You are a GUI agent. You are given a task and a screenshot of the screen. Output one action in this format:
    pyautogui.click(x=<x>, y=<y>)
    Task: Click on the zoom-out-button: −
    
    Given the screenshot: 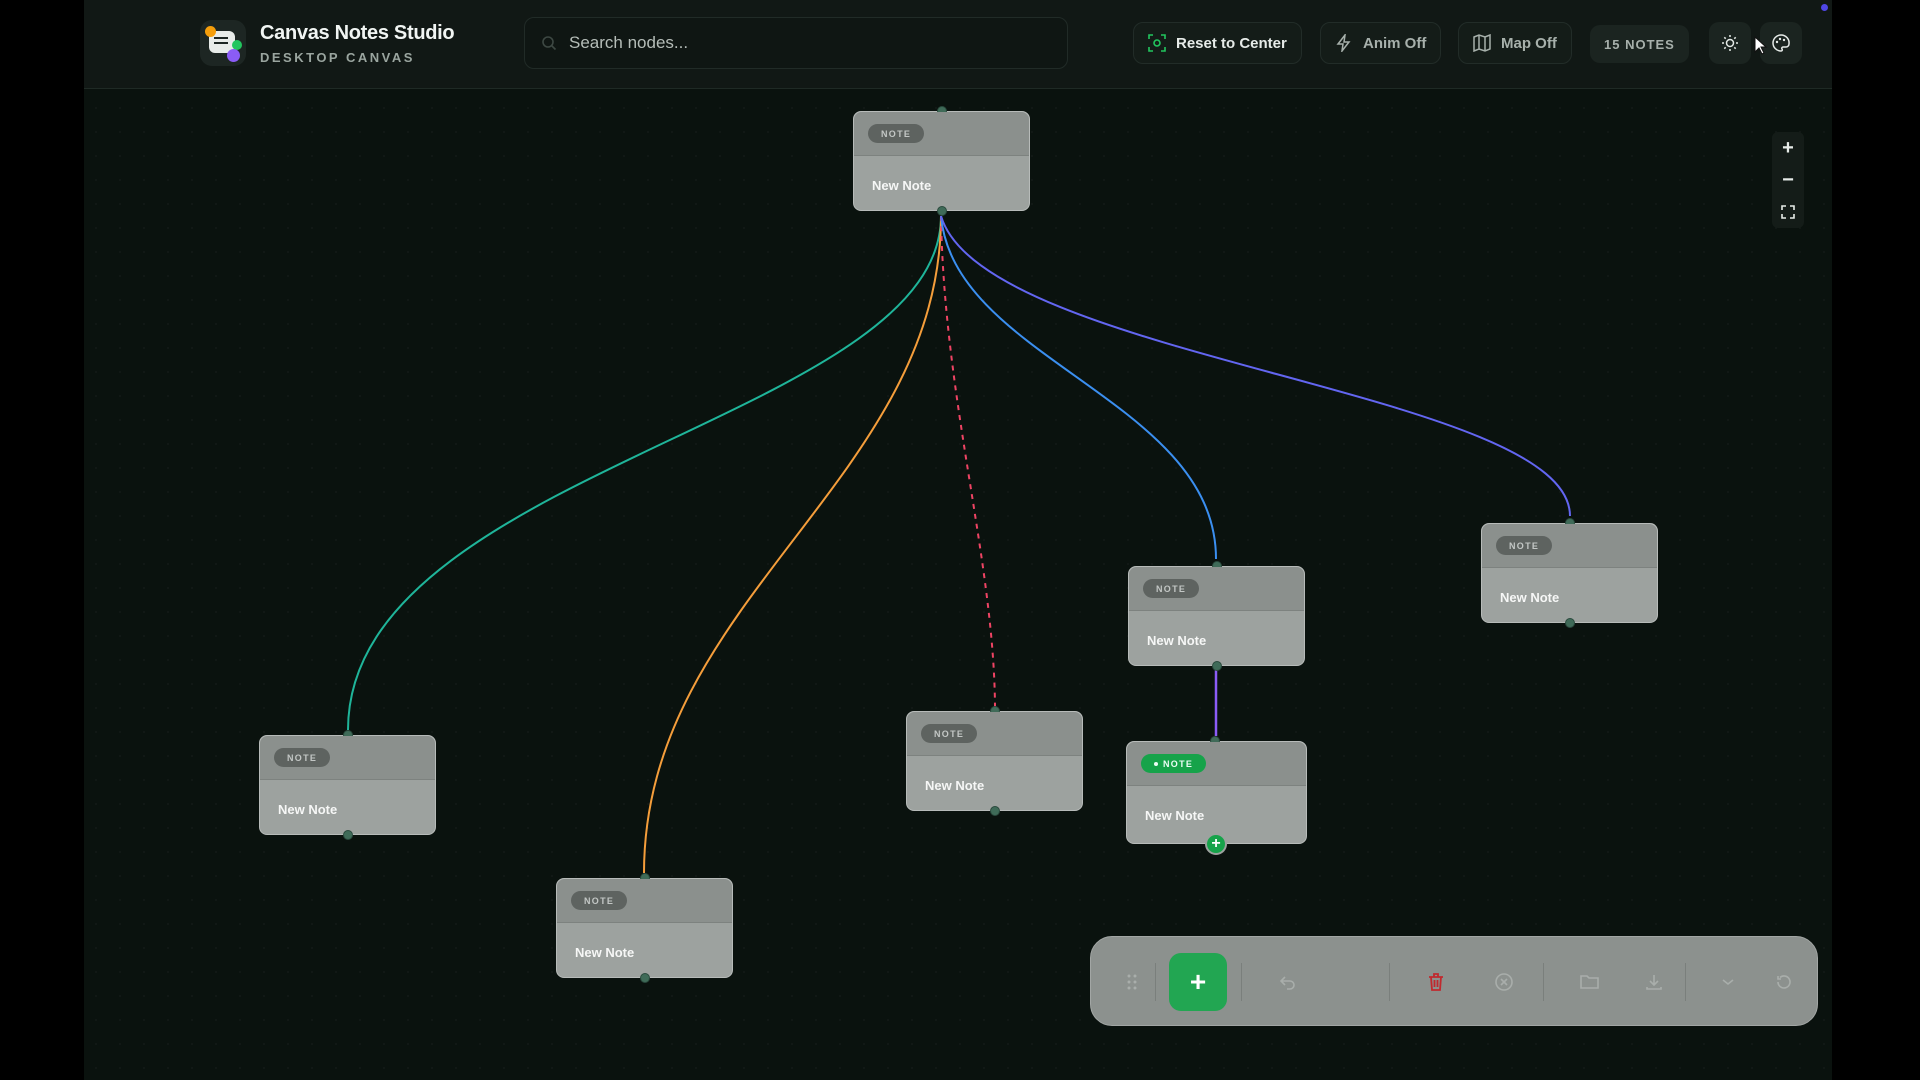 What is the action you would take?
    pyautogui.click(x=1788, y=180)
    